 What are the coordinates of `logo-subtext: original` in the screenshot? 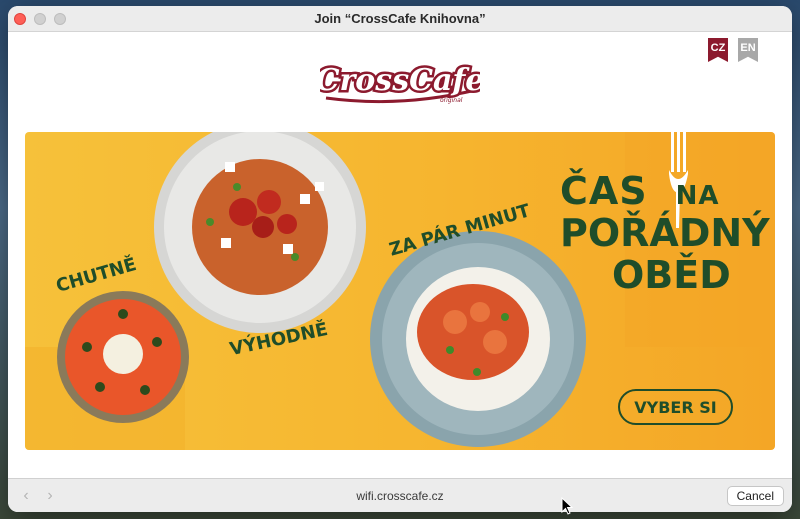 It's located at (451, 100).